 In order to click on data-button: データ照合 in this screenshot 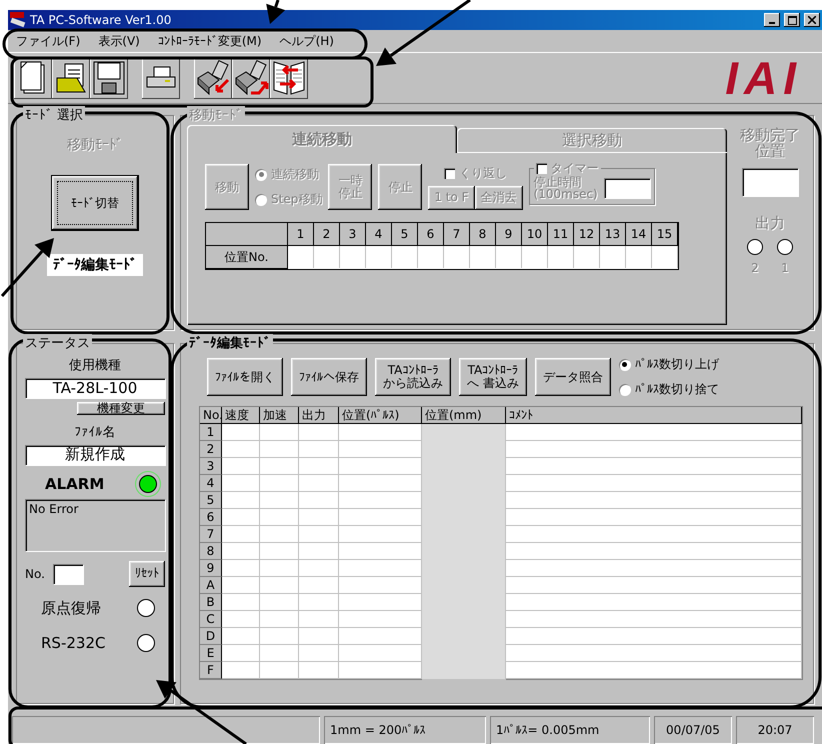, I will do `click(572, 377)`.